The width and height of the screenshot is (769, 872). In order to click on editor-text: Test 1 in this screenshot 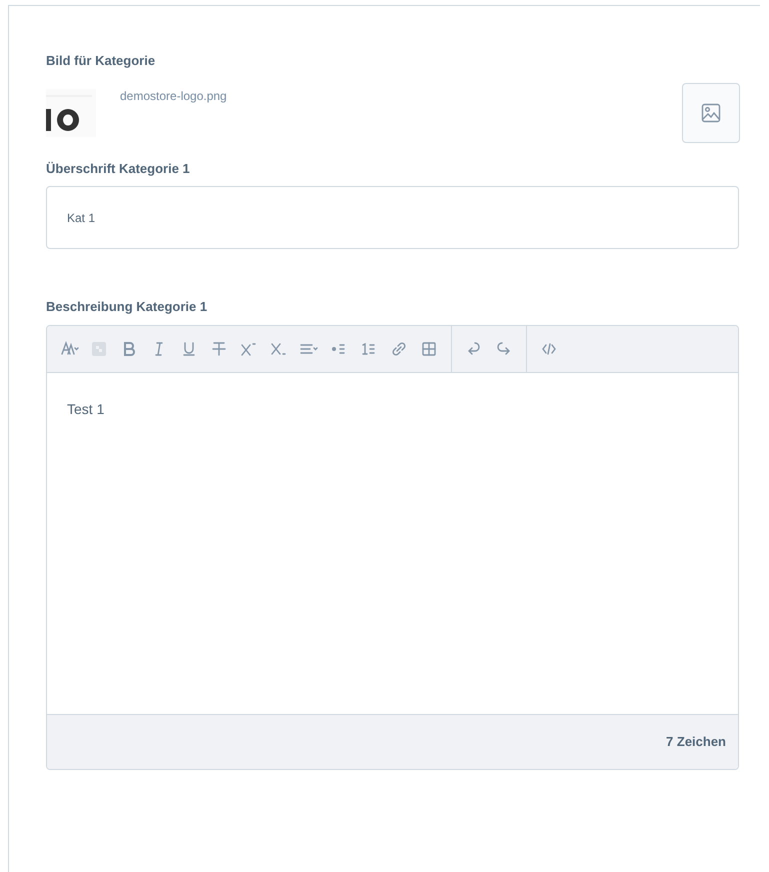, I will do `click(85, 409)`.